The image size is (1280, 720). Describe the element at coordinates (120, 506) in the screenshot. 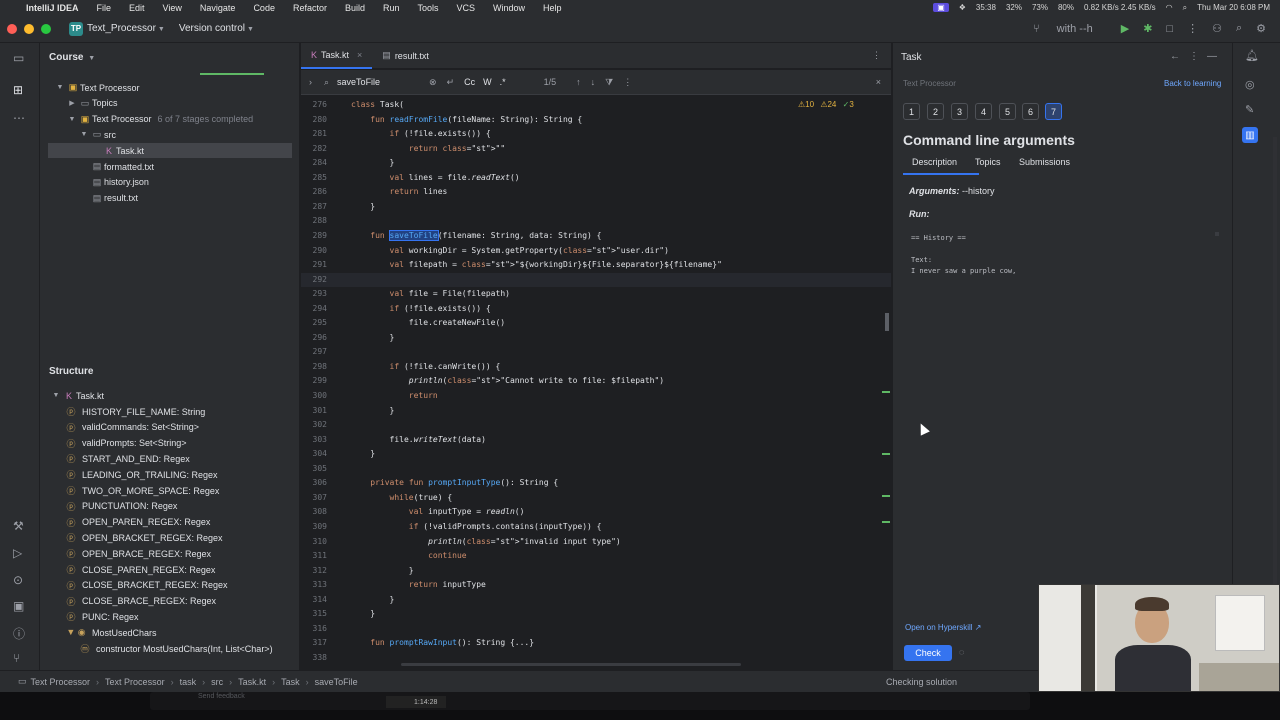

I see `structure-item: ⓟ PUNCTUATION: Regex` at that location.